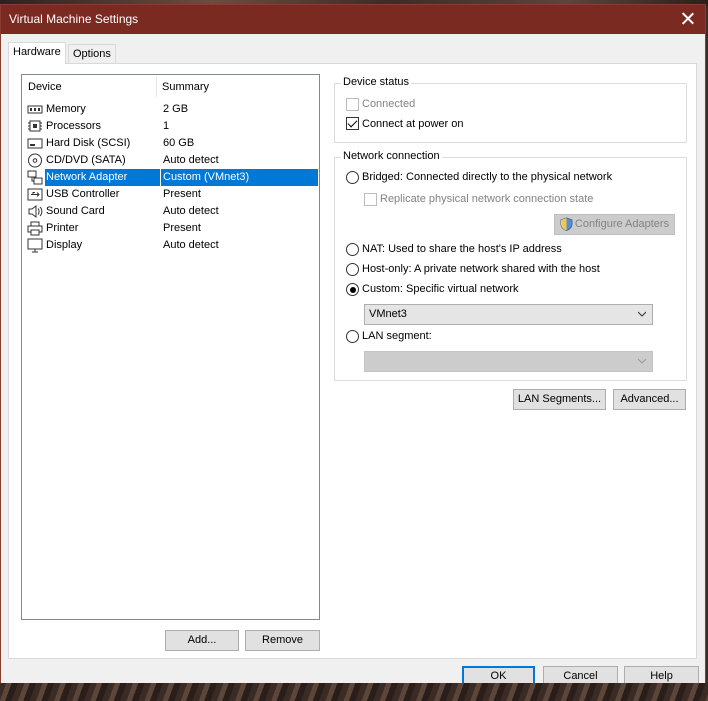 The height and width of the screenshot is (701, 708). What do you see at coordinates (75, 211) in the screenshot?
I see `device-name: Sound Card` at bounding box center [75, 211].